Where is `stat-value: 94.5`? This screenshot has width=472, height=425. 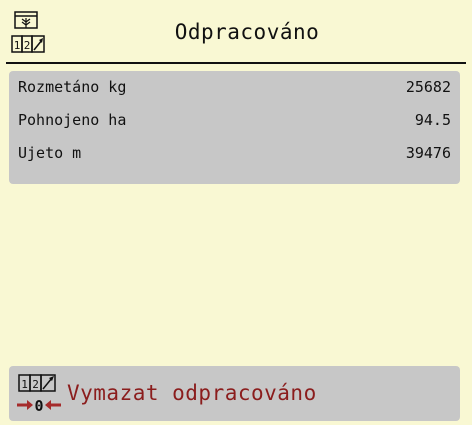
stat-value: 94.5 is located at coordinates (432, 120).